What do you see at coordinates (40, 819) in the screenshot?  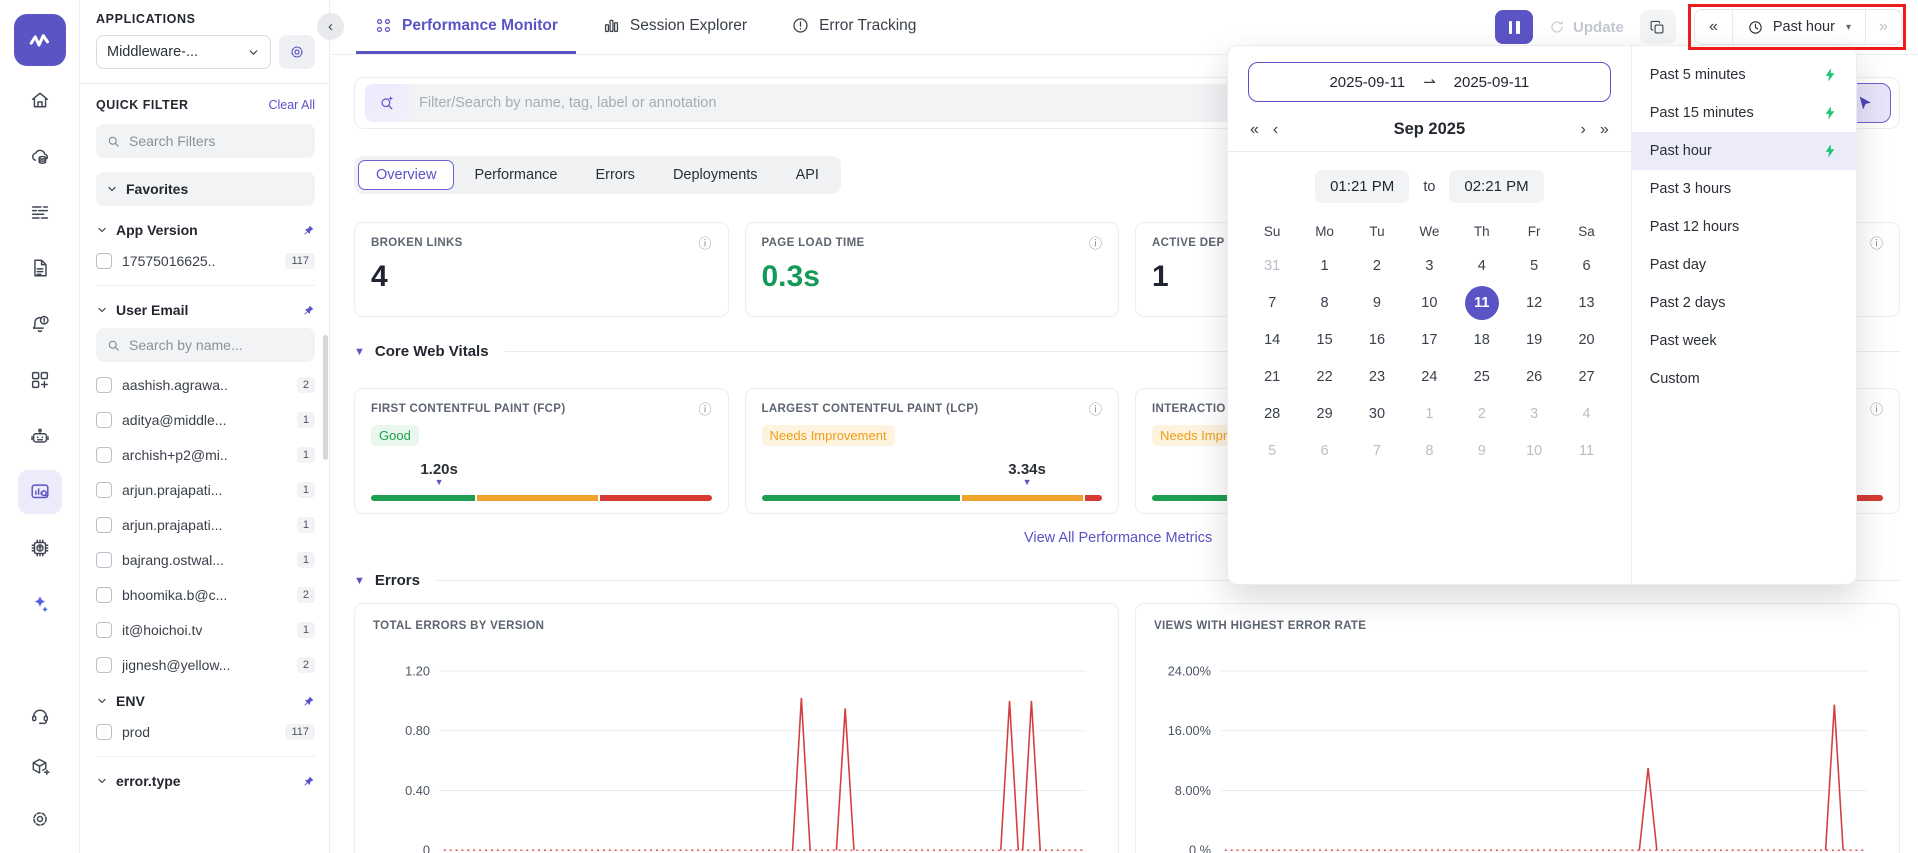 I see `rail-item-settings-gear` at bounding box center [40, 819].